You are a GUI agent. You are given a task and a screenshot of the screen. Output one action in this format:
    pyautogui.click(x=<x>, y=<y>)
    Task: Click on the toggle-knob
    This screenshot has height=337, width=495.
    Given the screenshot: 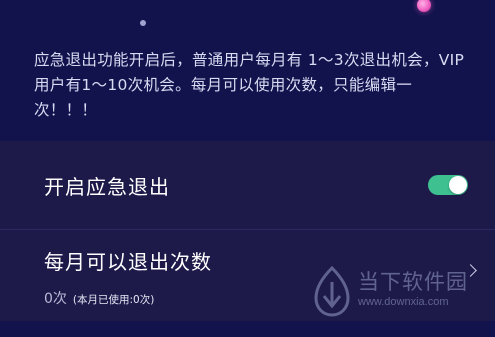 What is the action you would take?
    pyautogui.click(x=458, y=185)
    